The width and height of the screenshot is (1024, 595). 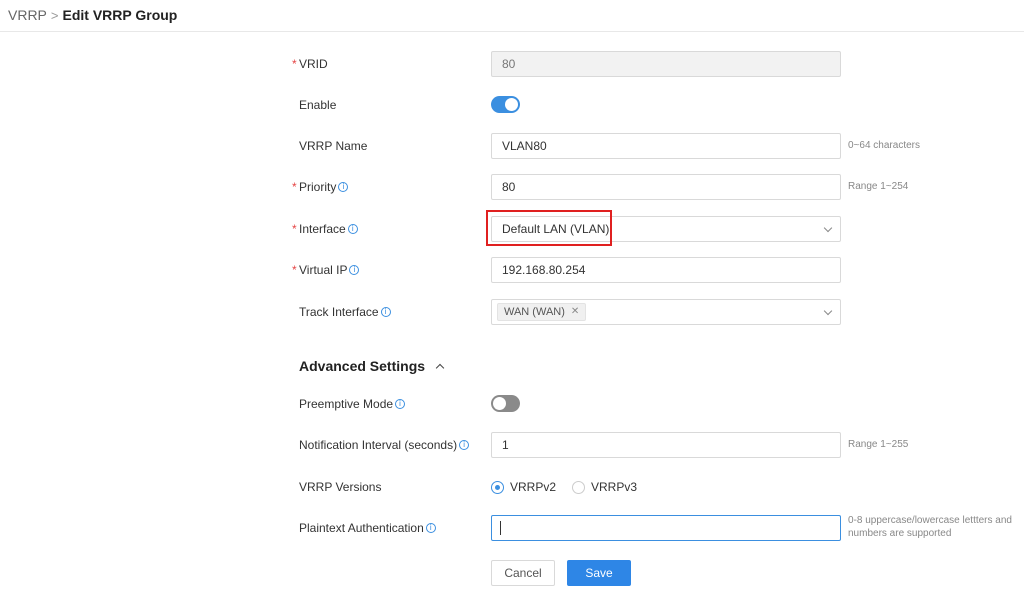 What do you see at coordinates (362, 366) in the screenshot?
I see `advanced-settings-title: Advanced Settings` at bounding box center [362, 366].